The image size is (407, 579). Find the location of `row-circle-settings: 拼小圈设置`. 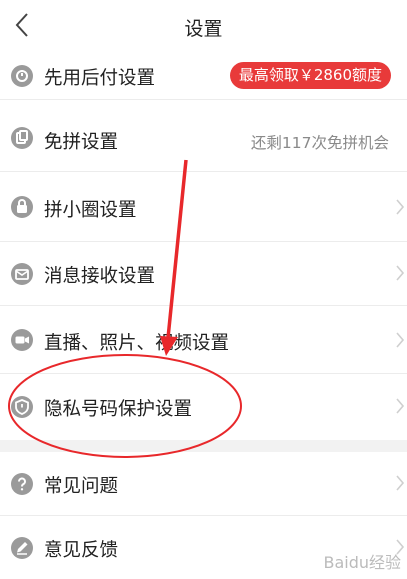

row-circle-settings: 拼小圈设置 is located at coordinates (203, 207).